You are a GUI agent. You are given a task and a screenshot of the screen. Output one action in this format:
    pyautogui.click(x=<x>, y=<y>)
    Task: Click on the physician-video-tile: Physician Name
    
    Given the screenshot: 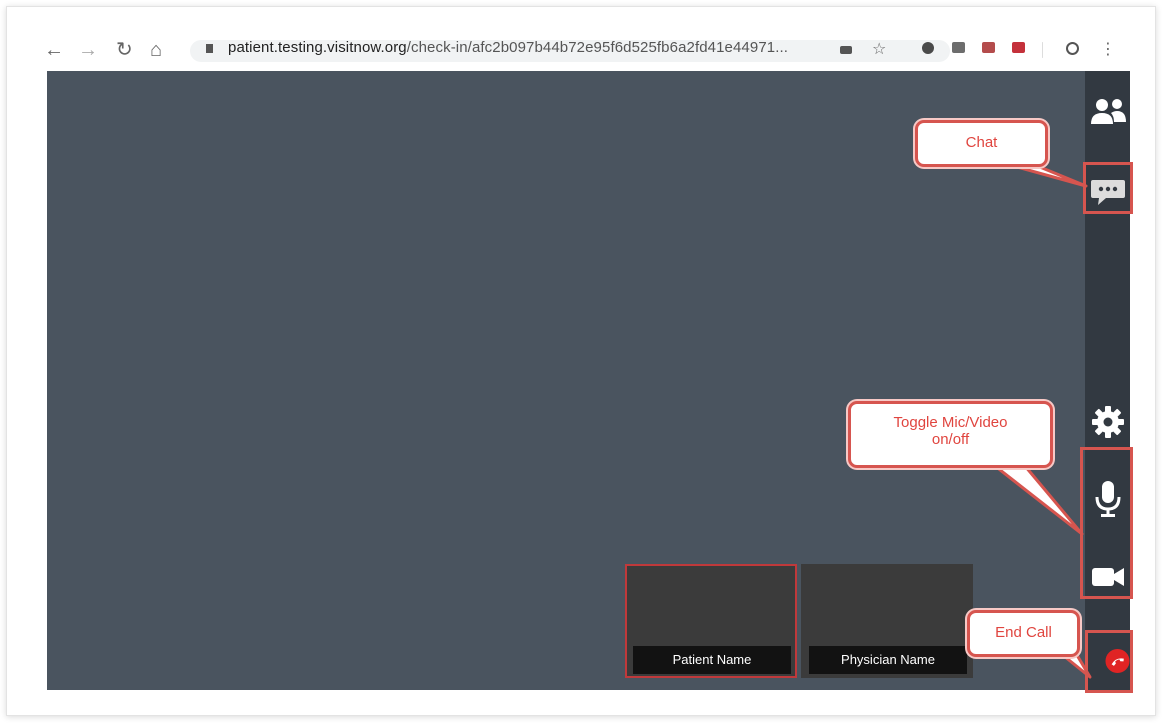 What is the action you would take?
    pyautogui.click(x=887, y=621)
    